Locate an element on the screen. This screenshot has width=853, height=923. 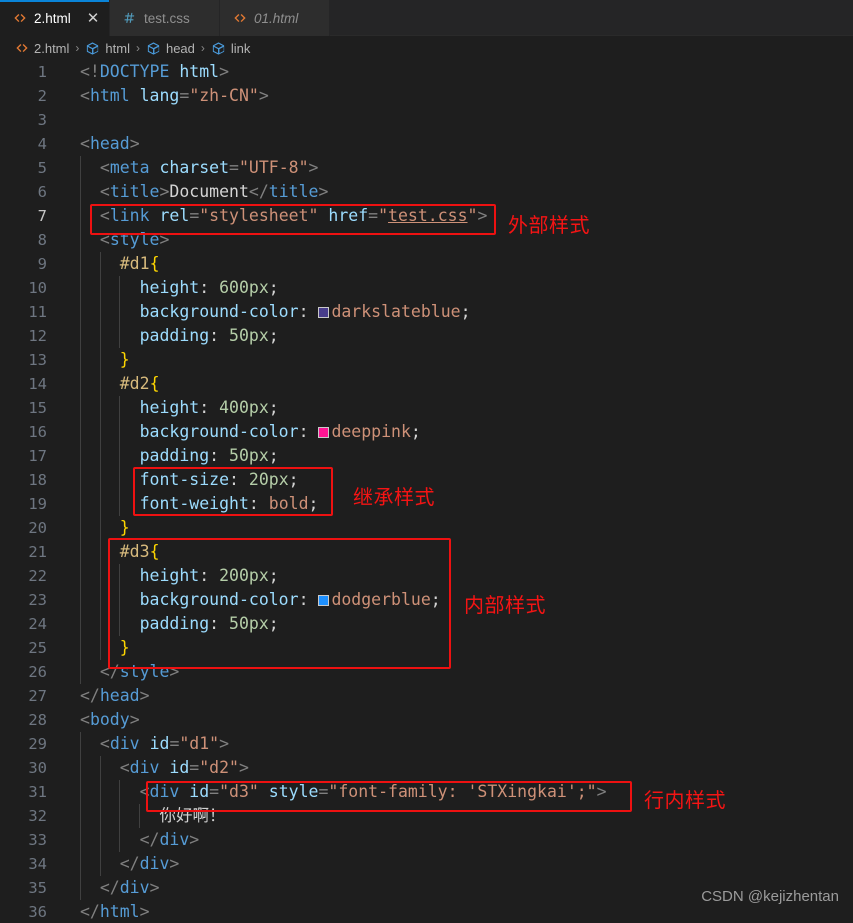
code-line: 20 } is located at coordinates (426, 528).